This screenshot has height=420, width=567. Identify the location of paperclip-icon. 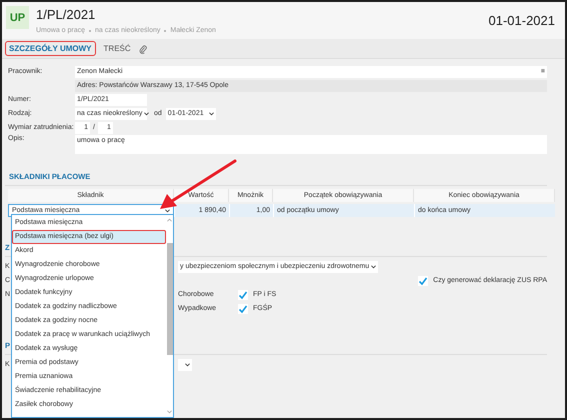
(142, 49).